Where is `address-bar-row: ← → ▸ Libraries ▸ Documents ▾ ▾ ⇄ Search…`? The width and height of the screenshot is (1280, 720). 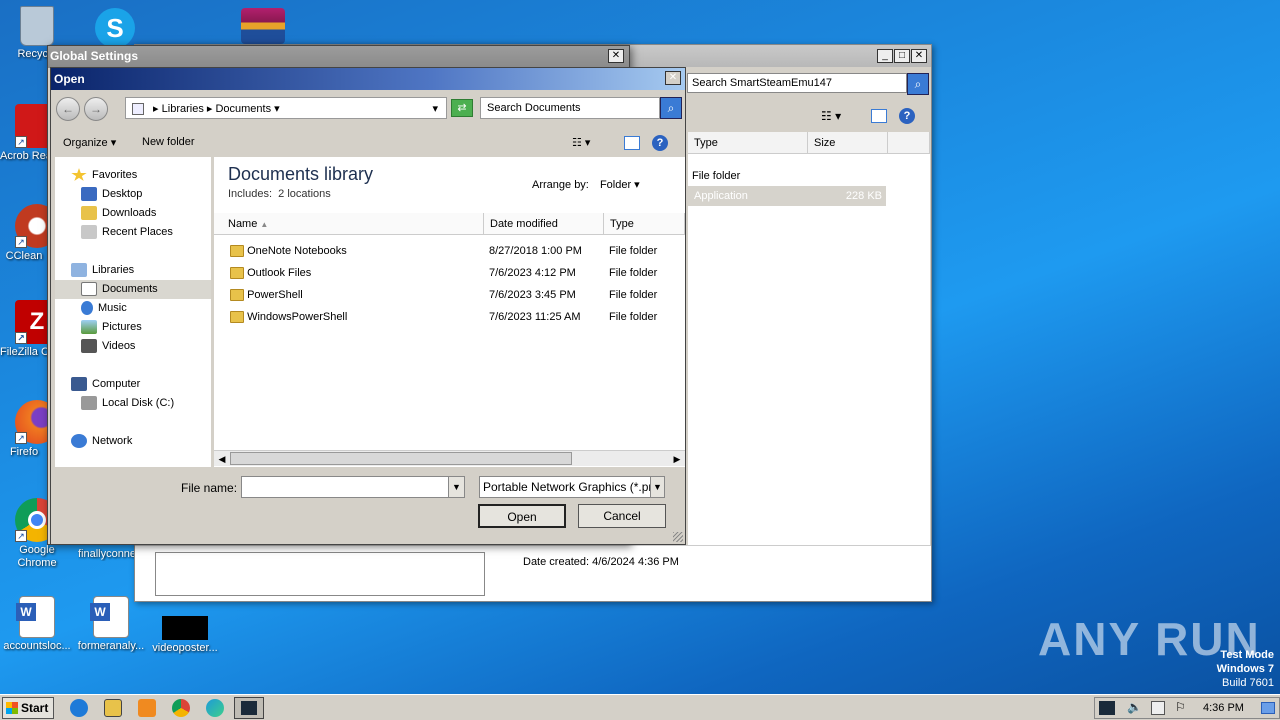
address-bar-row: ← → ▸ Libraries ▸ Documents ▾ ▾ ⇄ Search… is located at coordinates (368, 109).